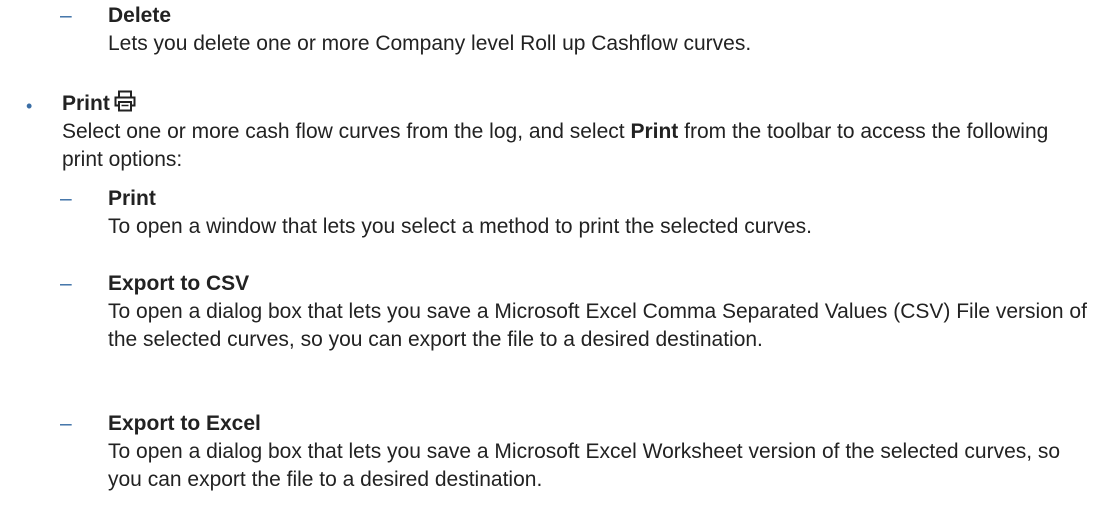  I want to click on print-intro-bold: Print, so click(654, 131).